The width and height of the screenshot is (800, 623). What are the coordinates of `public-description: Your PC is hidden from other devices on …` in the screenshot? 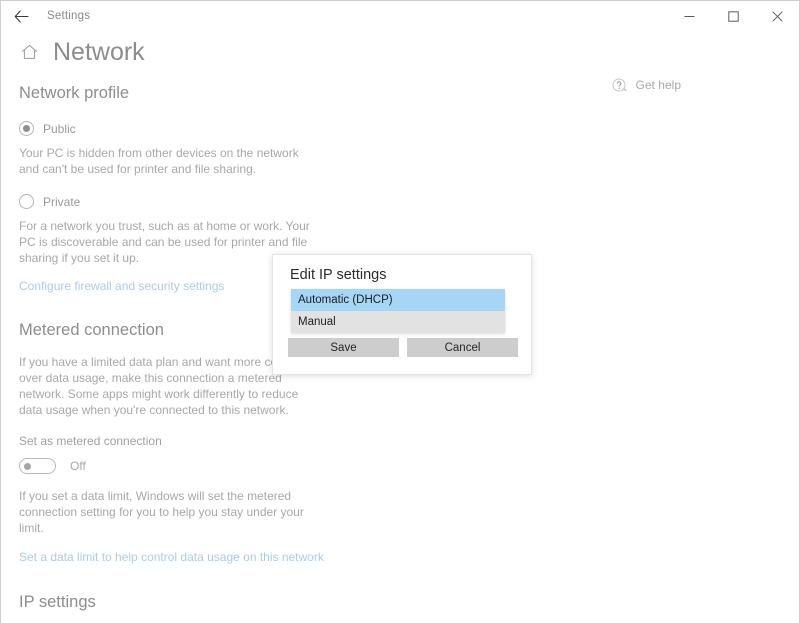 It's located at (159, 161).